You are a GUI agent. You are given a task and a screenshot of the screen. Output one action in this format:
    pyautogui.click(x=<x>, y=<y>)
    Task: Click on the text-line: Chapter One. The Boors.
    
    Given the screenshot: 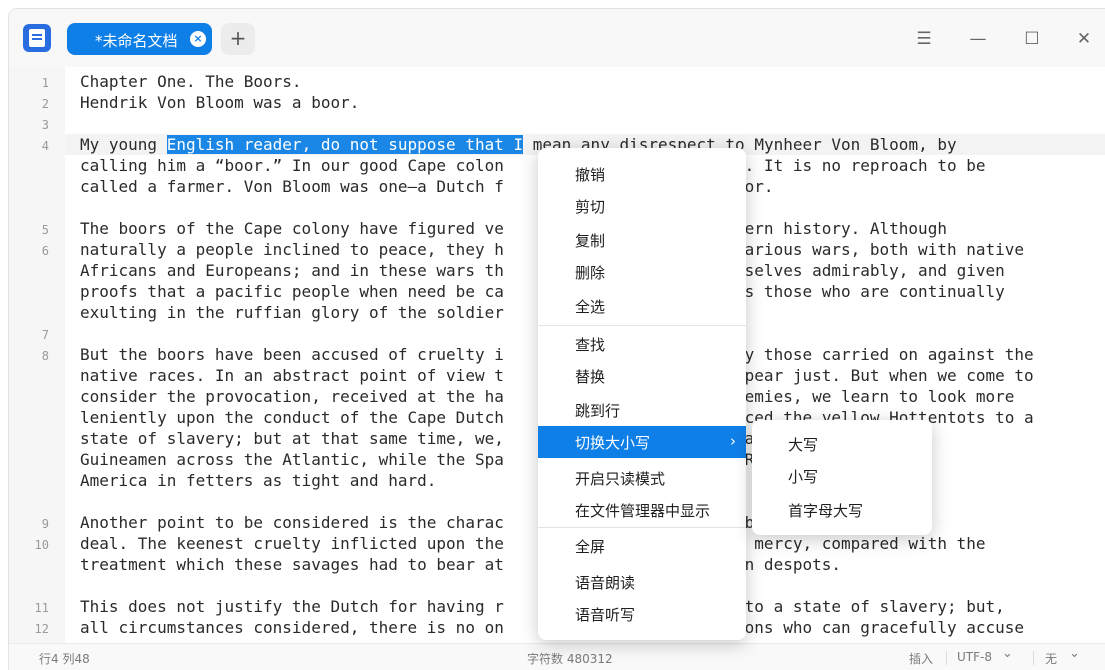 What is the action you would take?
    pyautogui.click(x=557, y=81)
    